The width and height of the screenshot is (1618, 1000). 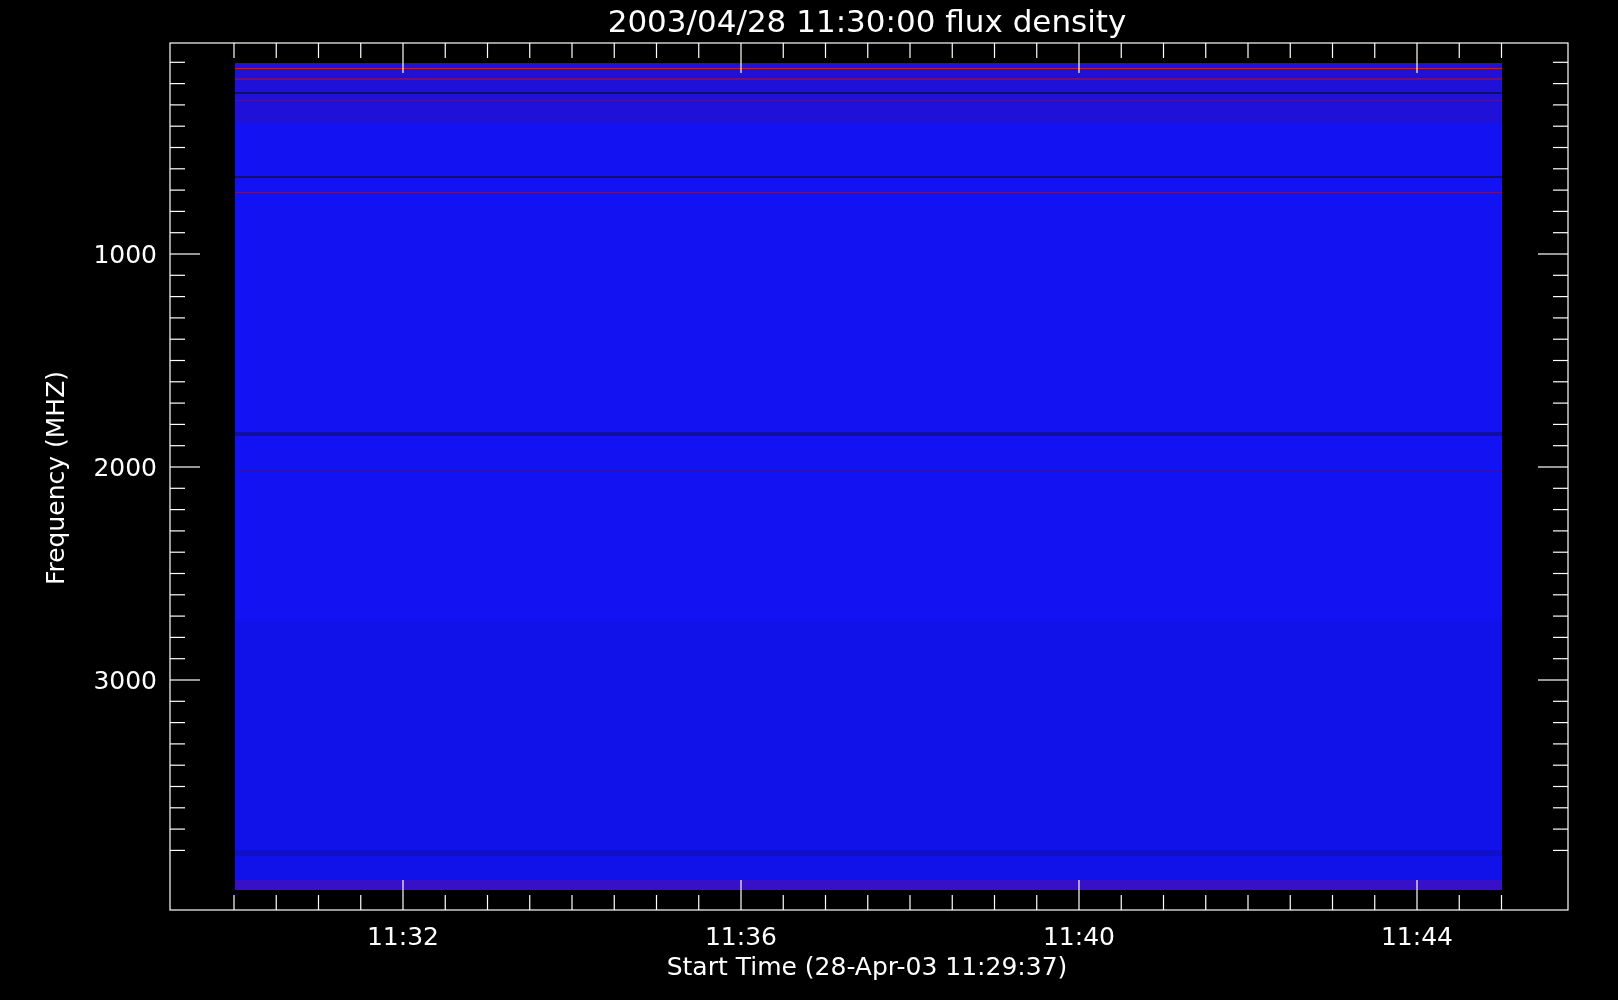 What do you see at coordinates (55, 478) in the screenshot?
I see `axis-title: Frequency (MHZ)` at bounding box center [55, 478].